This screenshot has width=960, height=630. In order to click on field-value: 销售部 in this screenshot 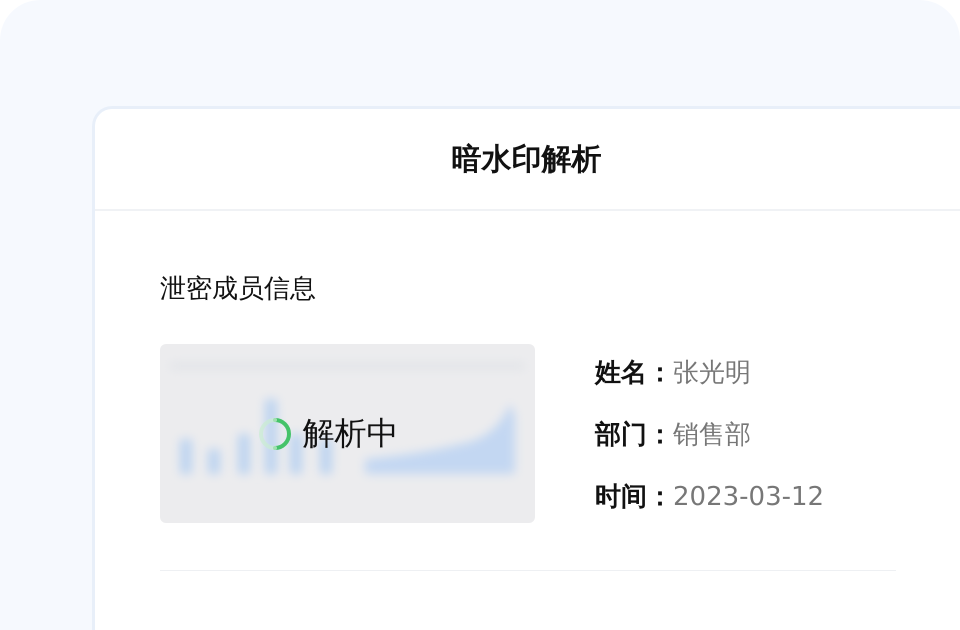, I will do `click(712, 435)`.